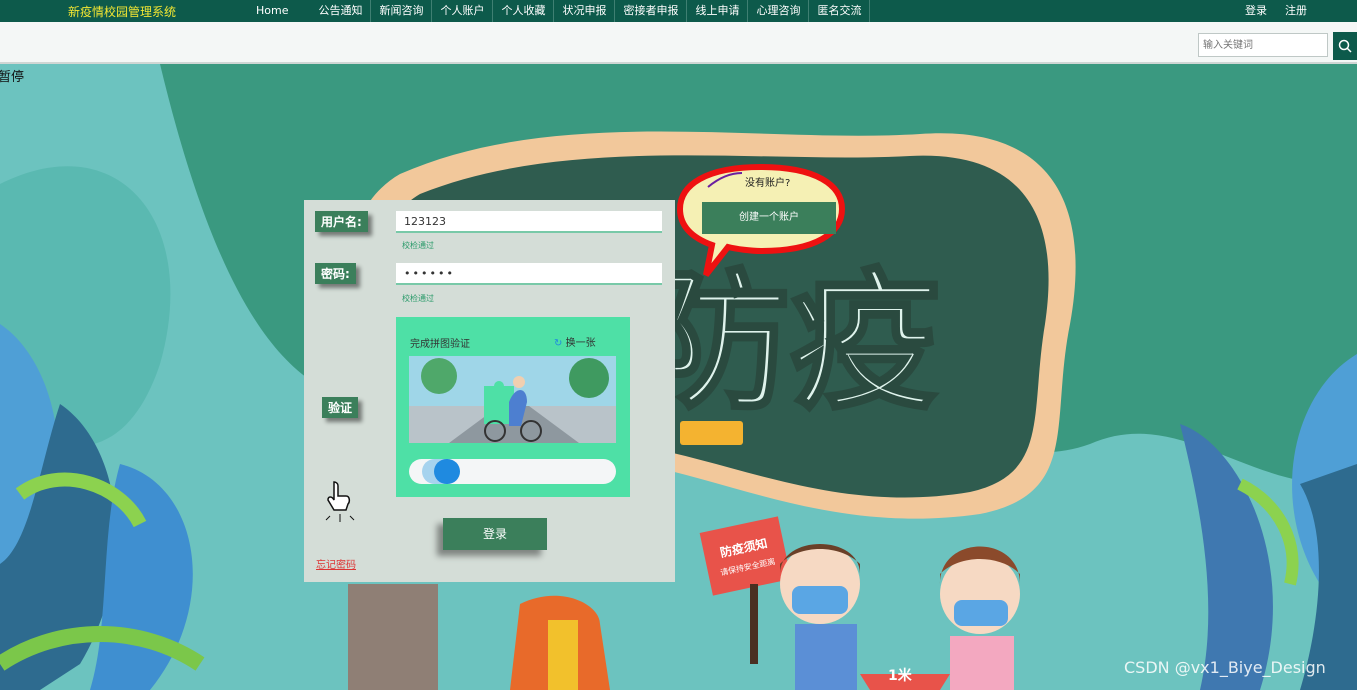  Describe the element at coordinates (529, 222) in the screenshot. I see `username-field: 123123` at that location.